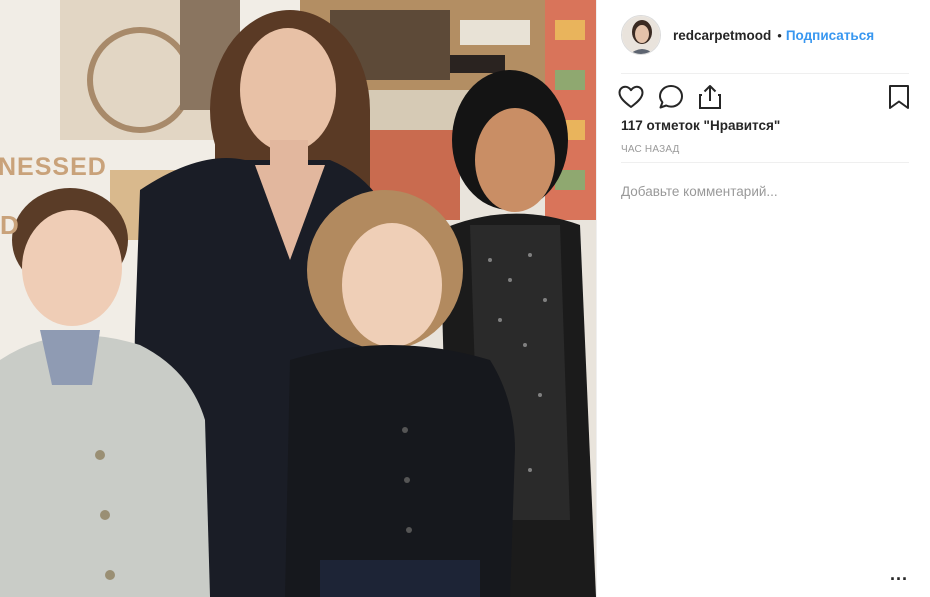 This screenshot has height=597, width=930. I want to click on save-button, so click(899, 97).